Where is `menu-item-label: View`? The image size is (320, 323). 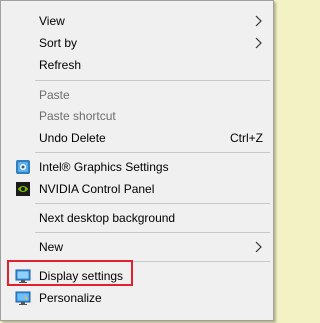 menu-item-label: View is located at coordinates (52, 21).